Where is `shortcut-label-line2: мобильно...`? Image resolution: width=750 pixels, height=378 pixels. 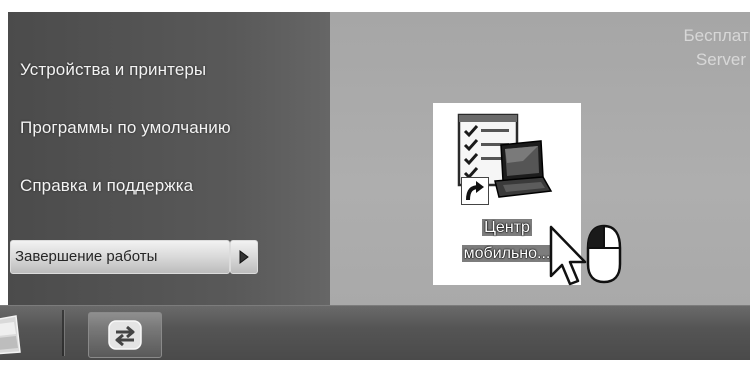
shortcut-label-line2: мобильно... is located at coordinates (507, 253).